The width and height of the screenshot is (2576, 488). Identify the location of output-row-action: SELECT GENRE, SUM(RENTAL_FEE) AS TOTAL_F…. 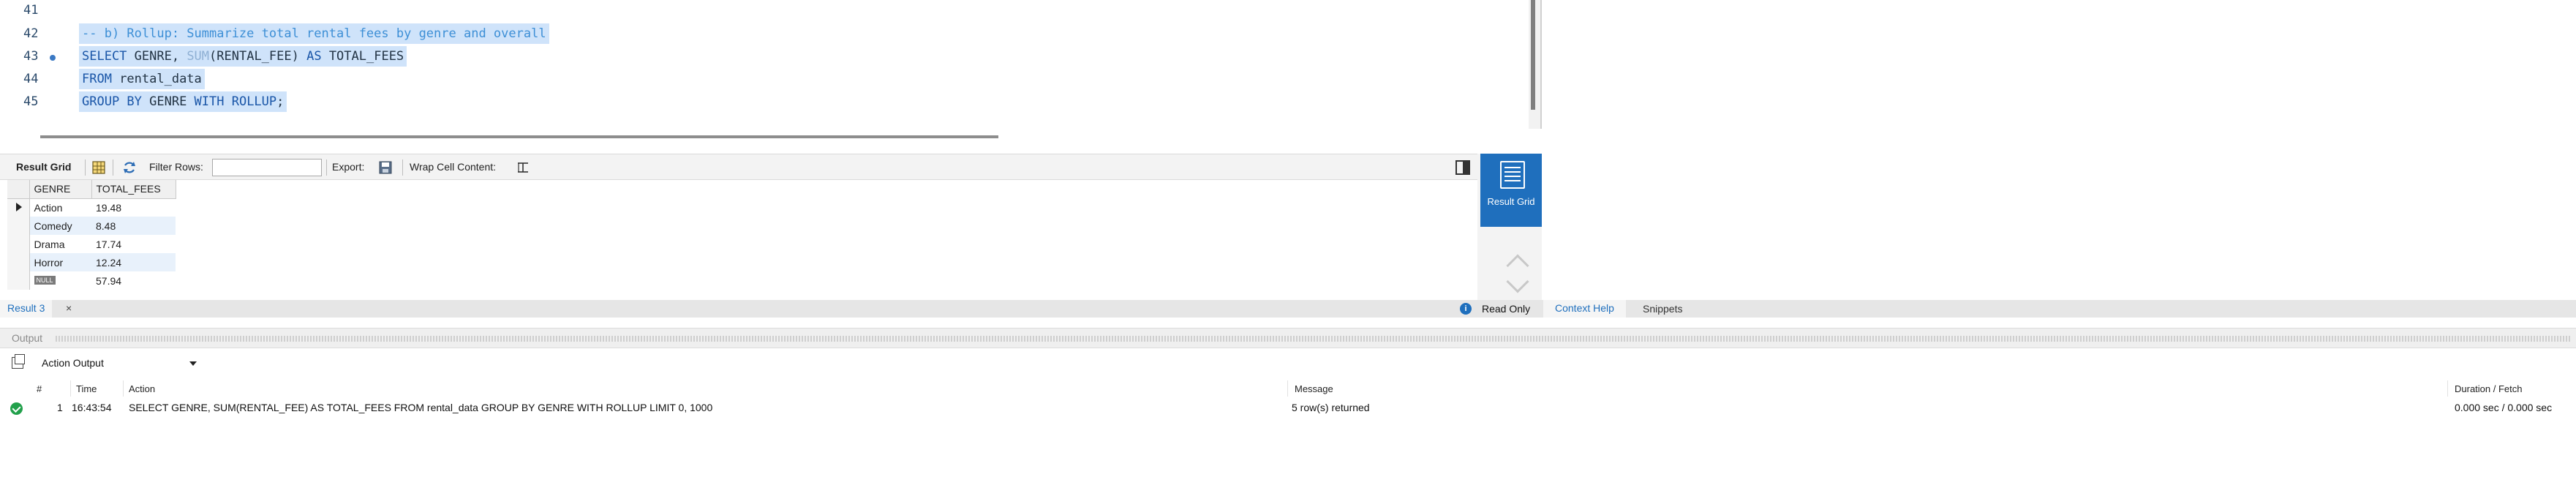
(421, 408).